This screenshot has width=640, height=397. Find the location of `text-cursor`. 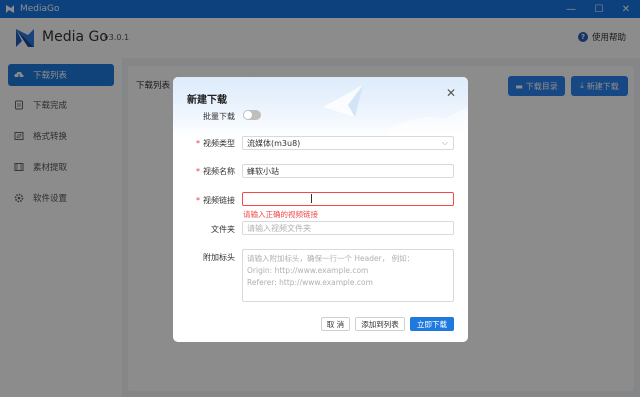

text-cursor is located at coordinates (311, 198).